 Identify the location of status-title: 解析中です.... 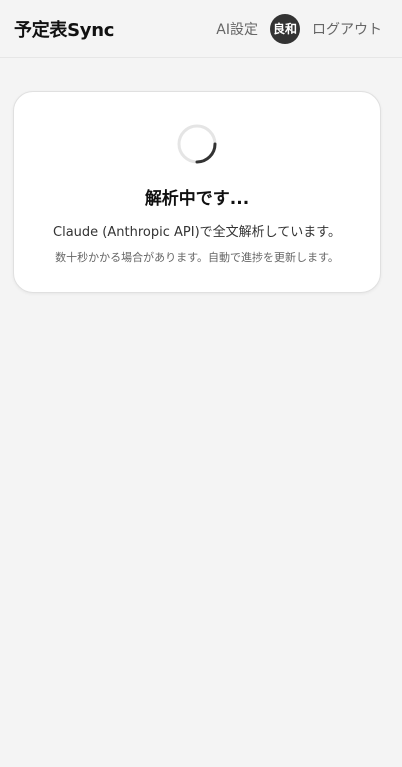
(197, 199).